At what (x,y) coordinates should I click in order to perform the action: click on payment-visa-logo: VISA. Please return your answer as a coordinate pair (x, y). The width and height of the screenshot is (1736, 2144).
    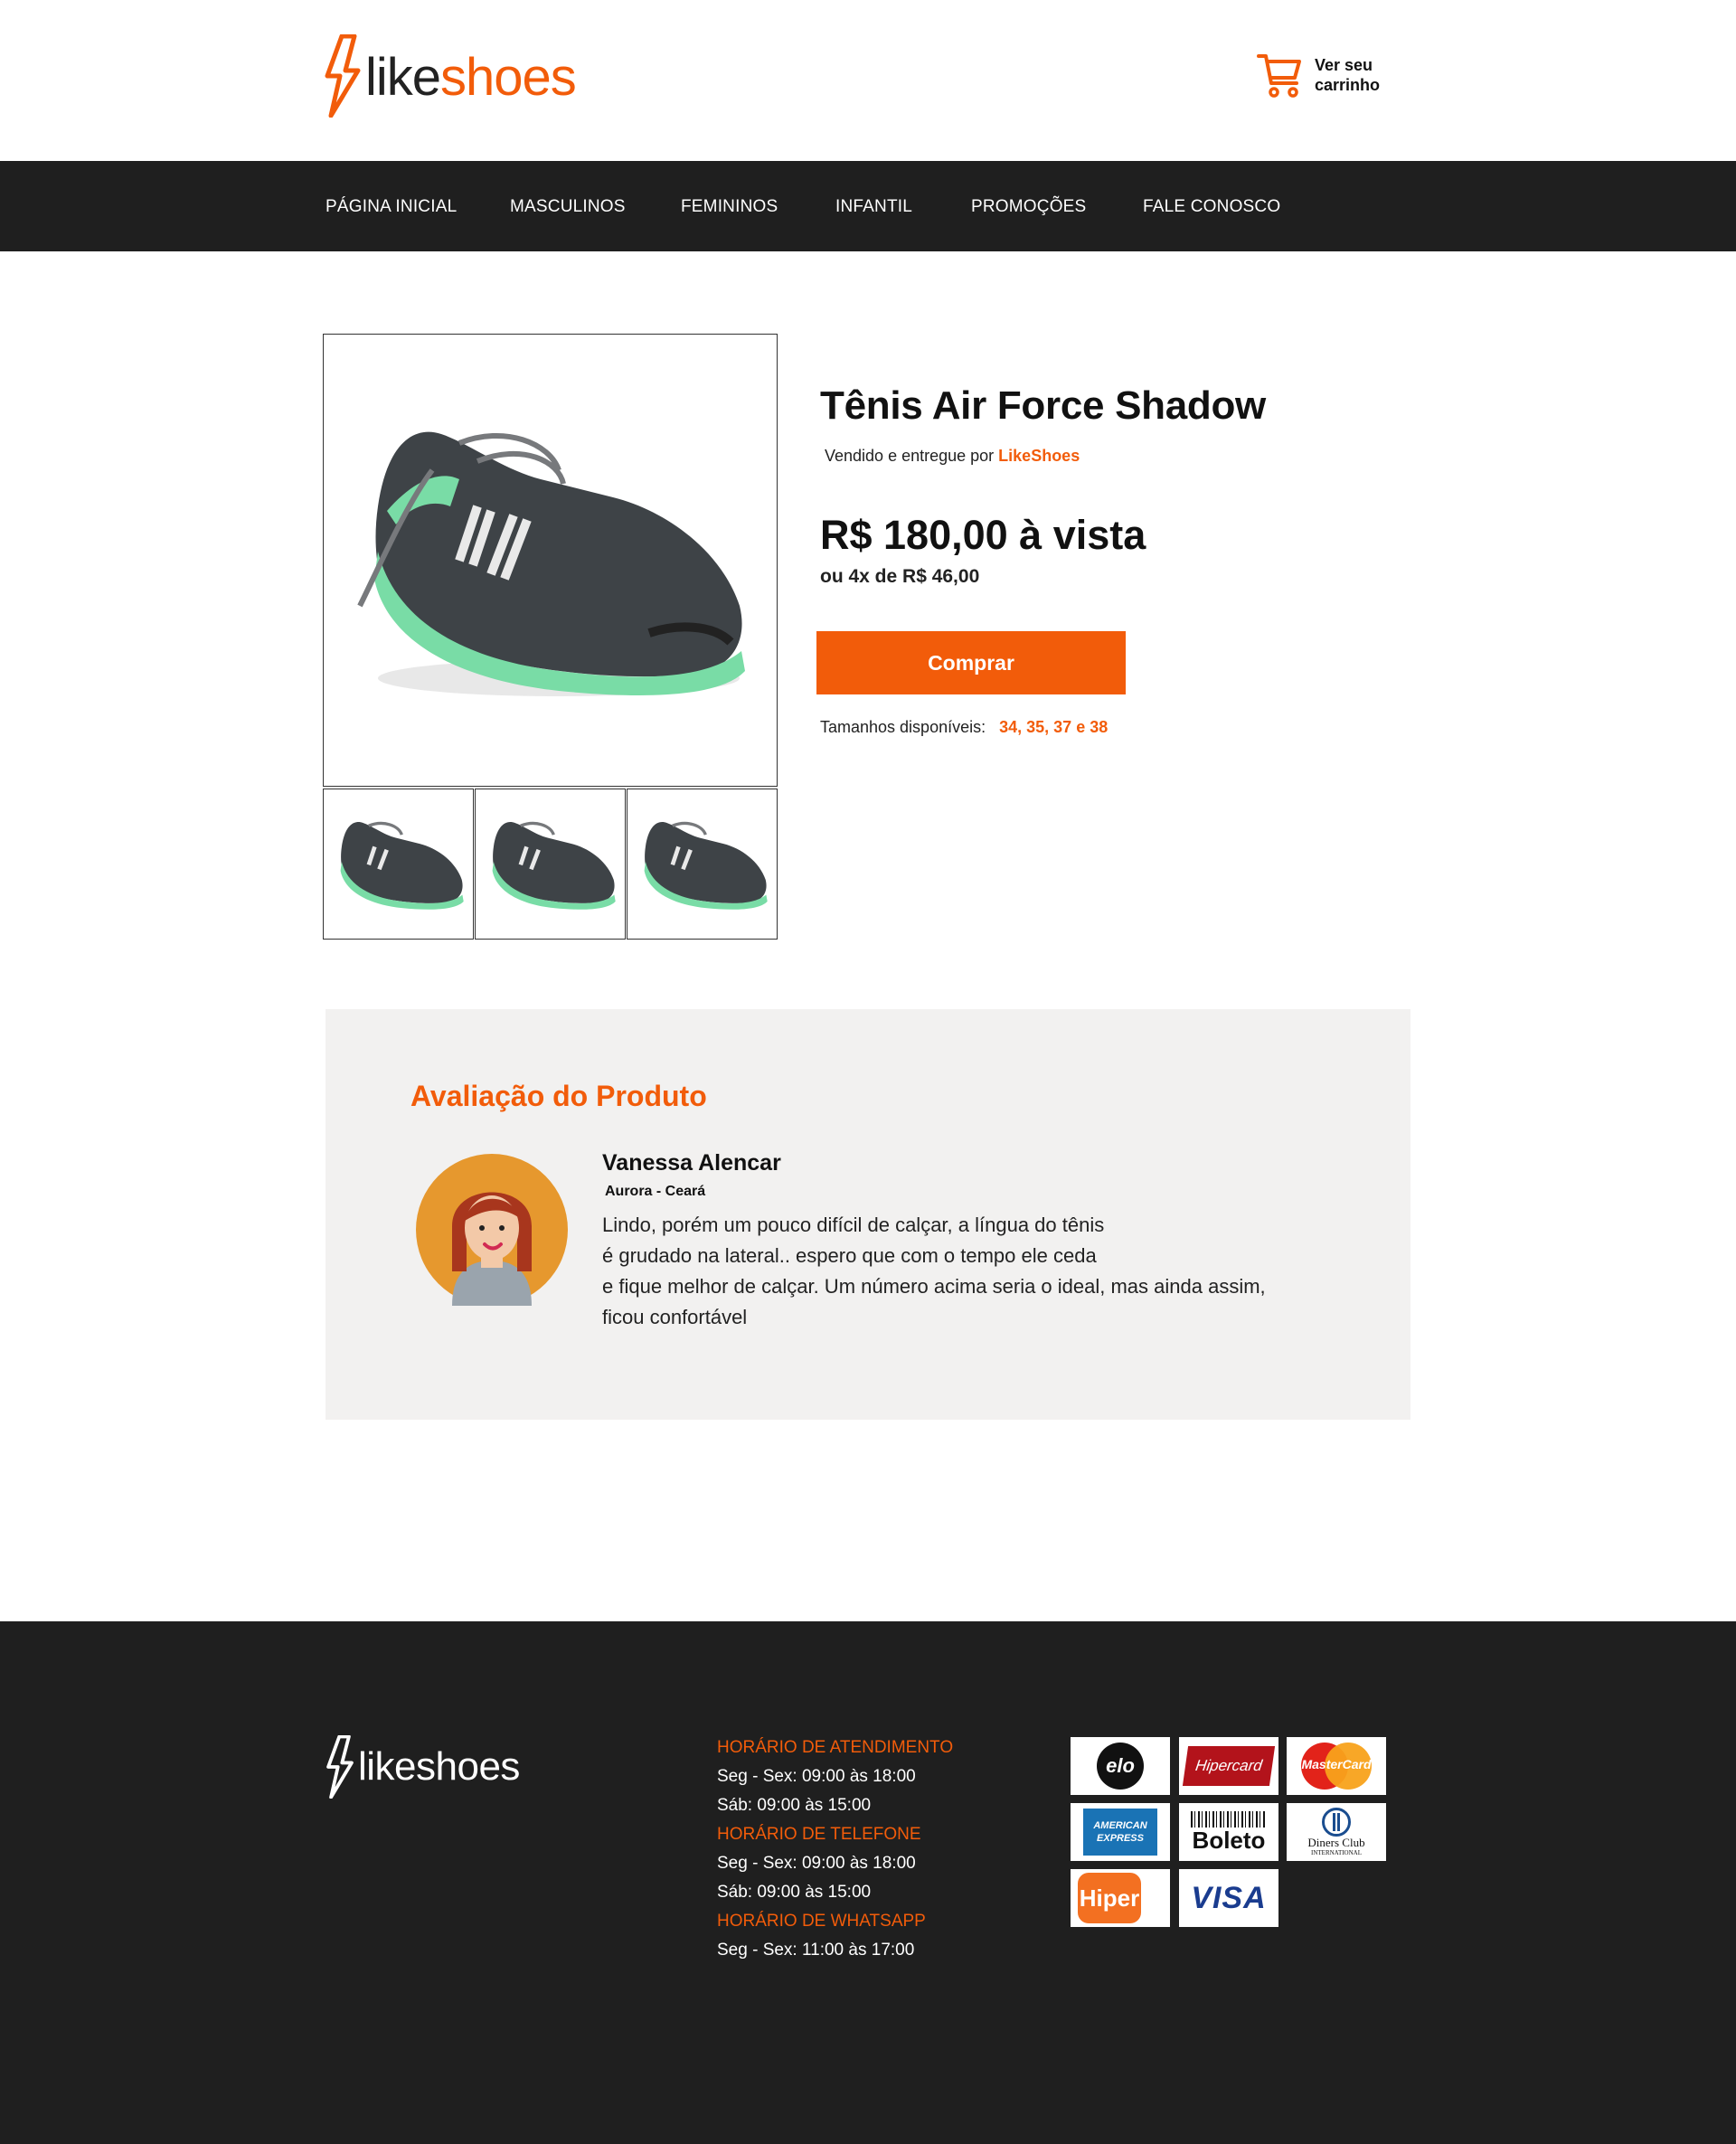
    Looking at the image, I should click on (1228, 1898).